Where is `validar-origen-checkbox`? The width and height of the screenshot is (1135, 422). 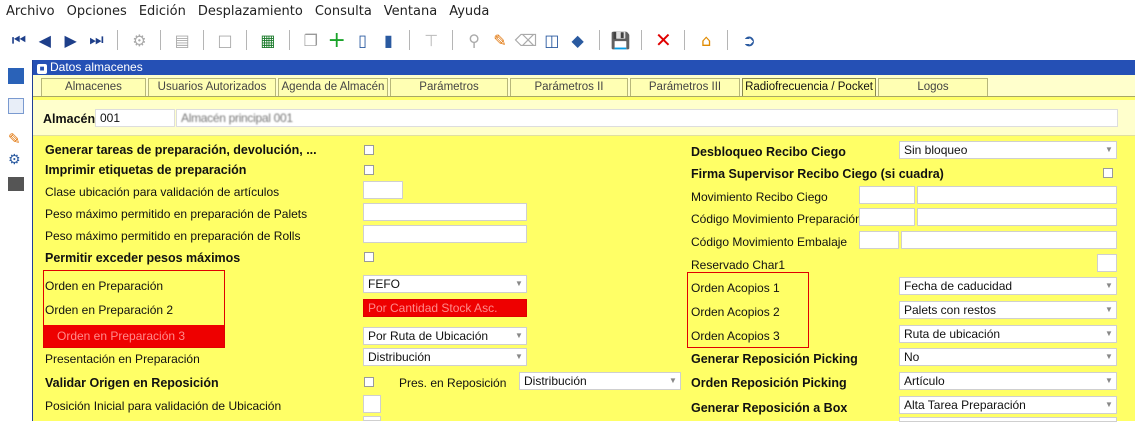 validar-origen-checkbox is located at coordinates (369, 382).